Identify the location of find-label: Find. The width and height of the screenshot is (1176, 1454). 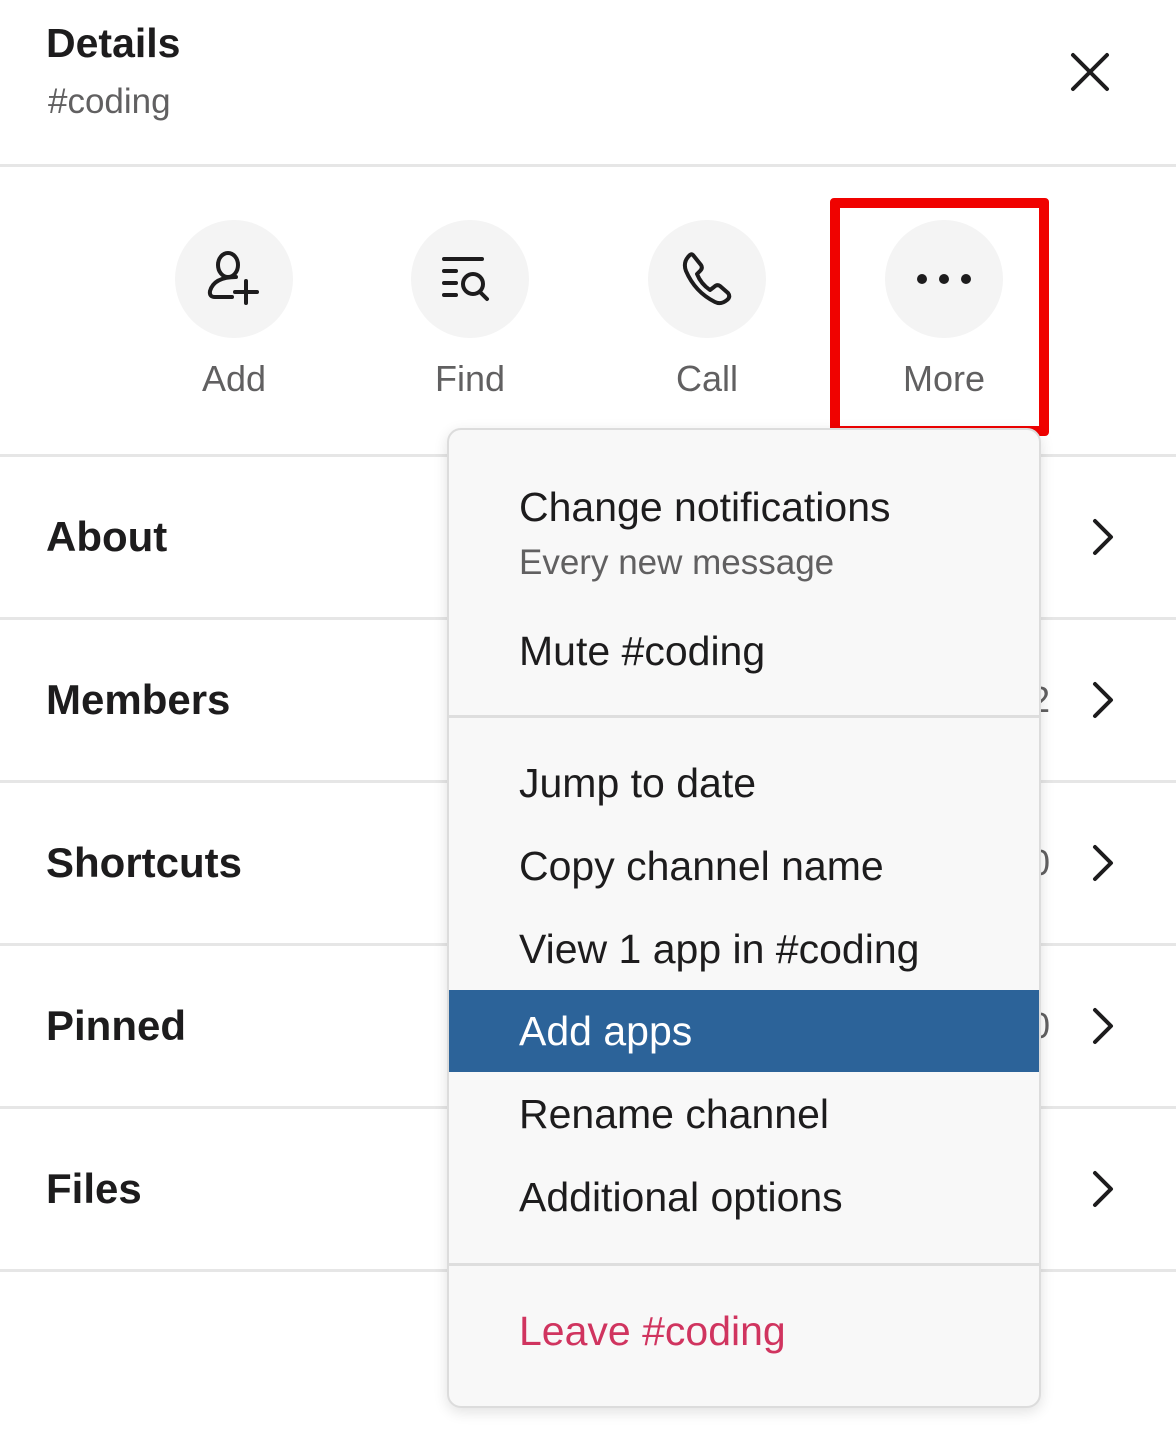
(470, 378).